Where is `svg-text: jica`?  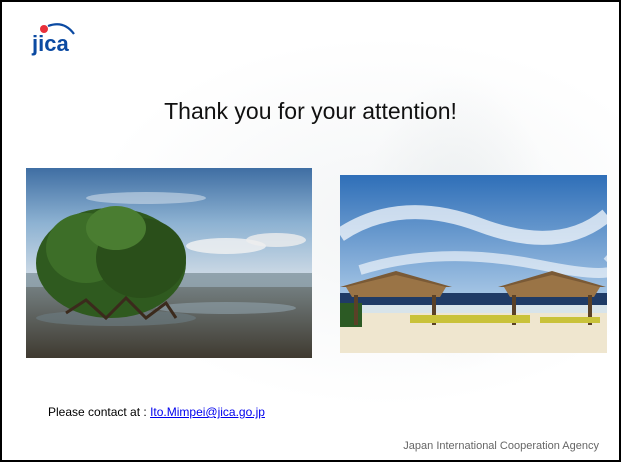 svg-text: jica is located at coordinates (50, 43).